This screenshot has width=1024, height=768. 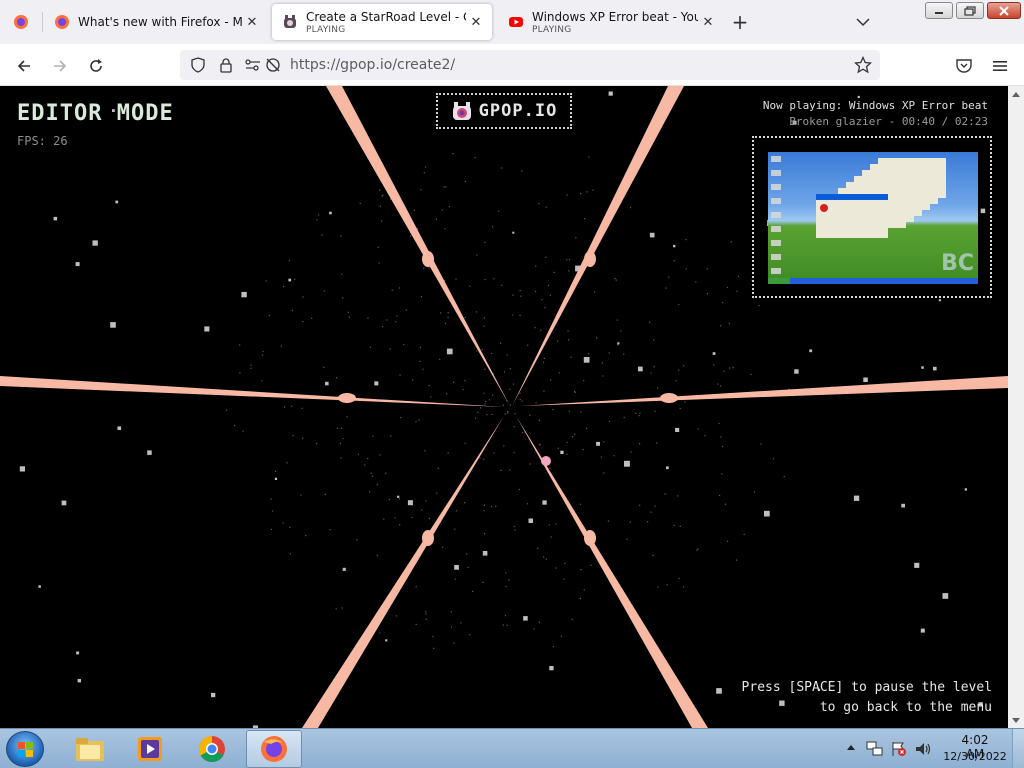 What do you see at coordinates (1016, 94) in the screenshot?
I see `scroll-up-arrow-icon` at bounding box center [1016, 94].